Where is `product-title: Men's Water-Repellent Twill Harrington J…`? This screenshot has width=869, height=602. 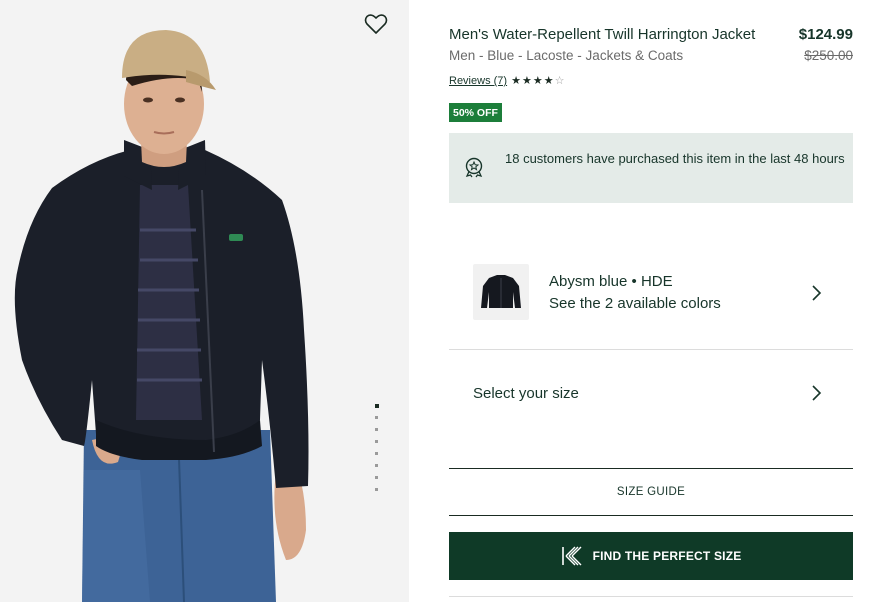
product-title: Men's Water-Repellent Twill Harrington J… is located at coordinates (602, 34).